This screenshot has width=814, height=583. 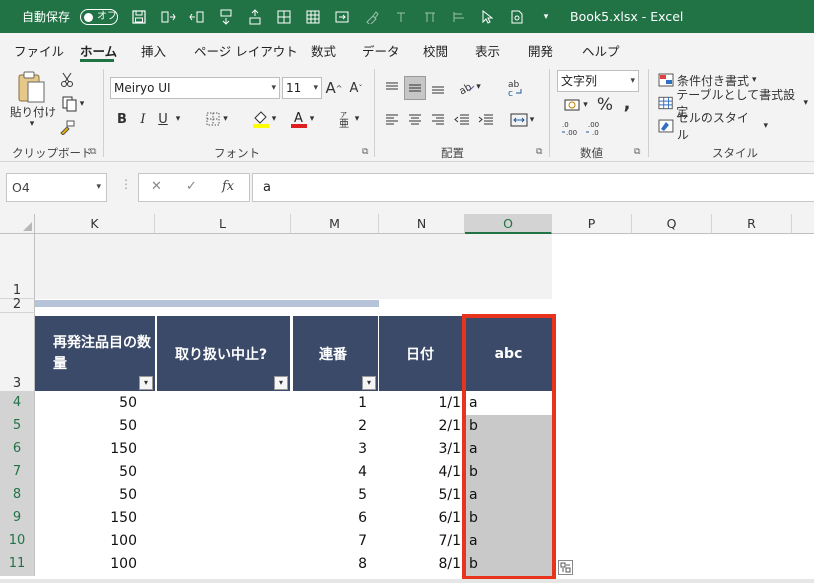 What do you see at coordinates (143, 119) in the screenshot?
I see `italic-button: I` at bounding box center [143, 119].